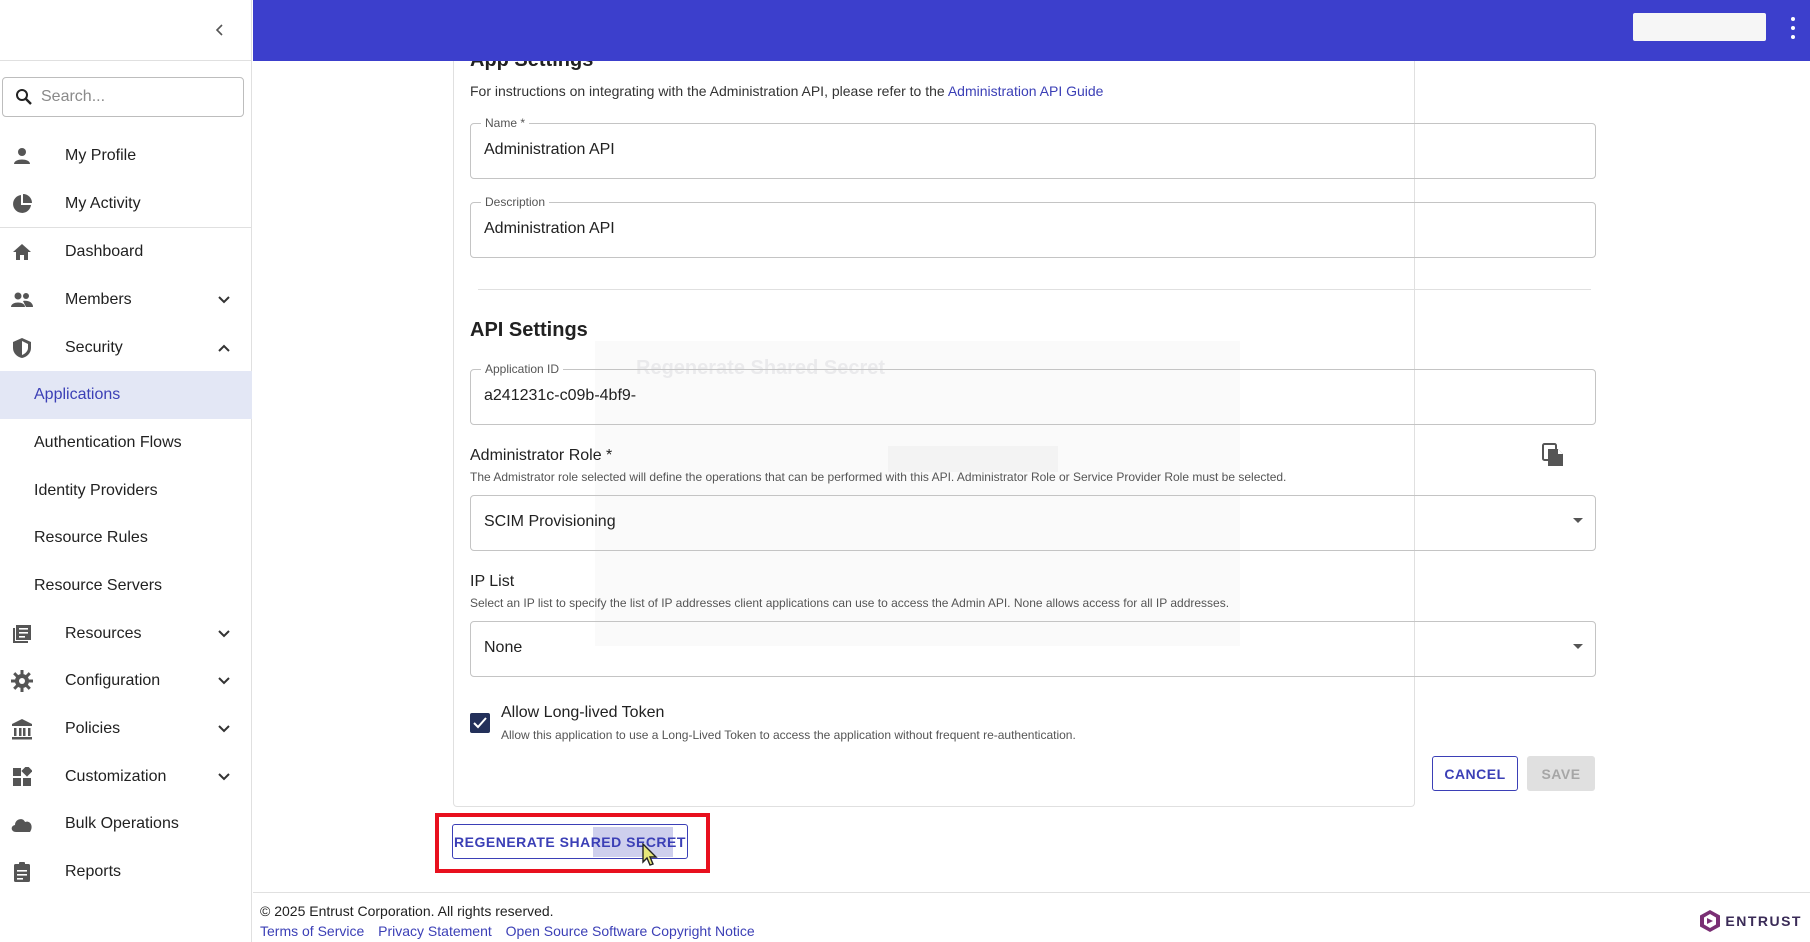  I want to click on sidebar-item-bulk-operations: Bulk Operations, so click(126, 825).